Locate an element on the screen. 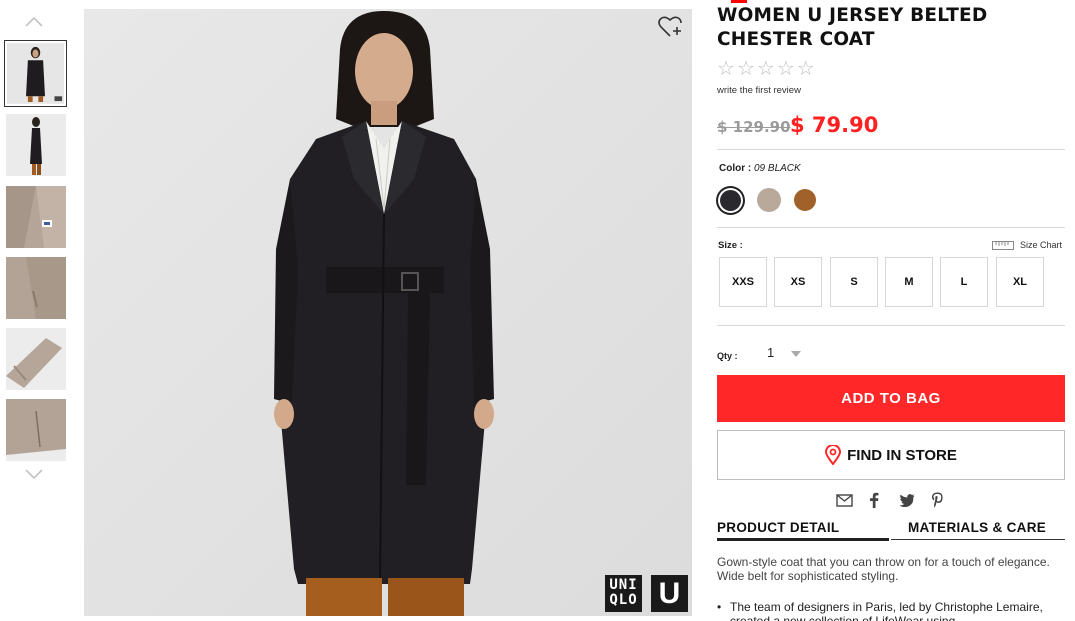  size-option-s: S is located at coordinates (854, 282).